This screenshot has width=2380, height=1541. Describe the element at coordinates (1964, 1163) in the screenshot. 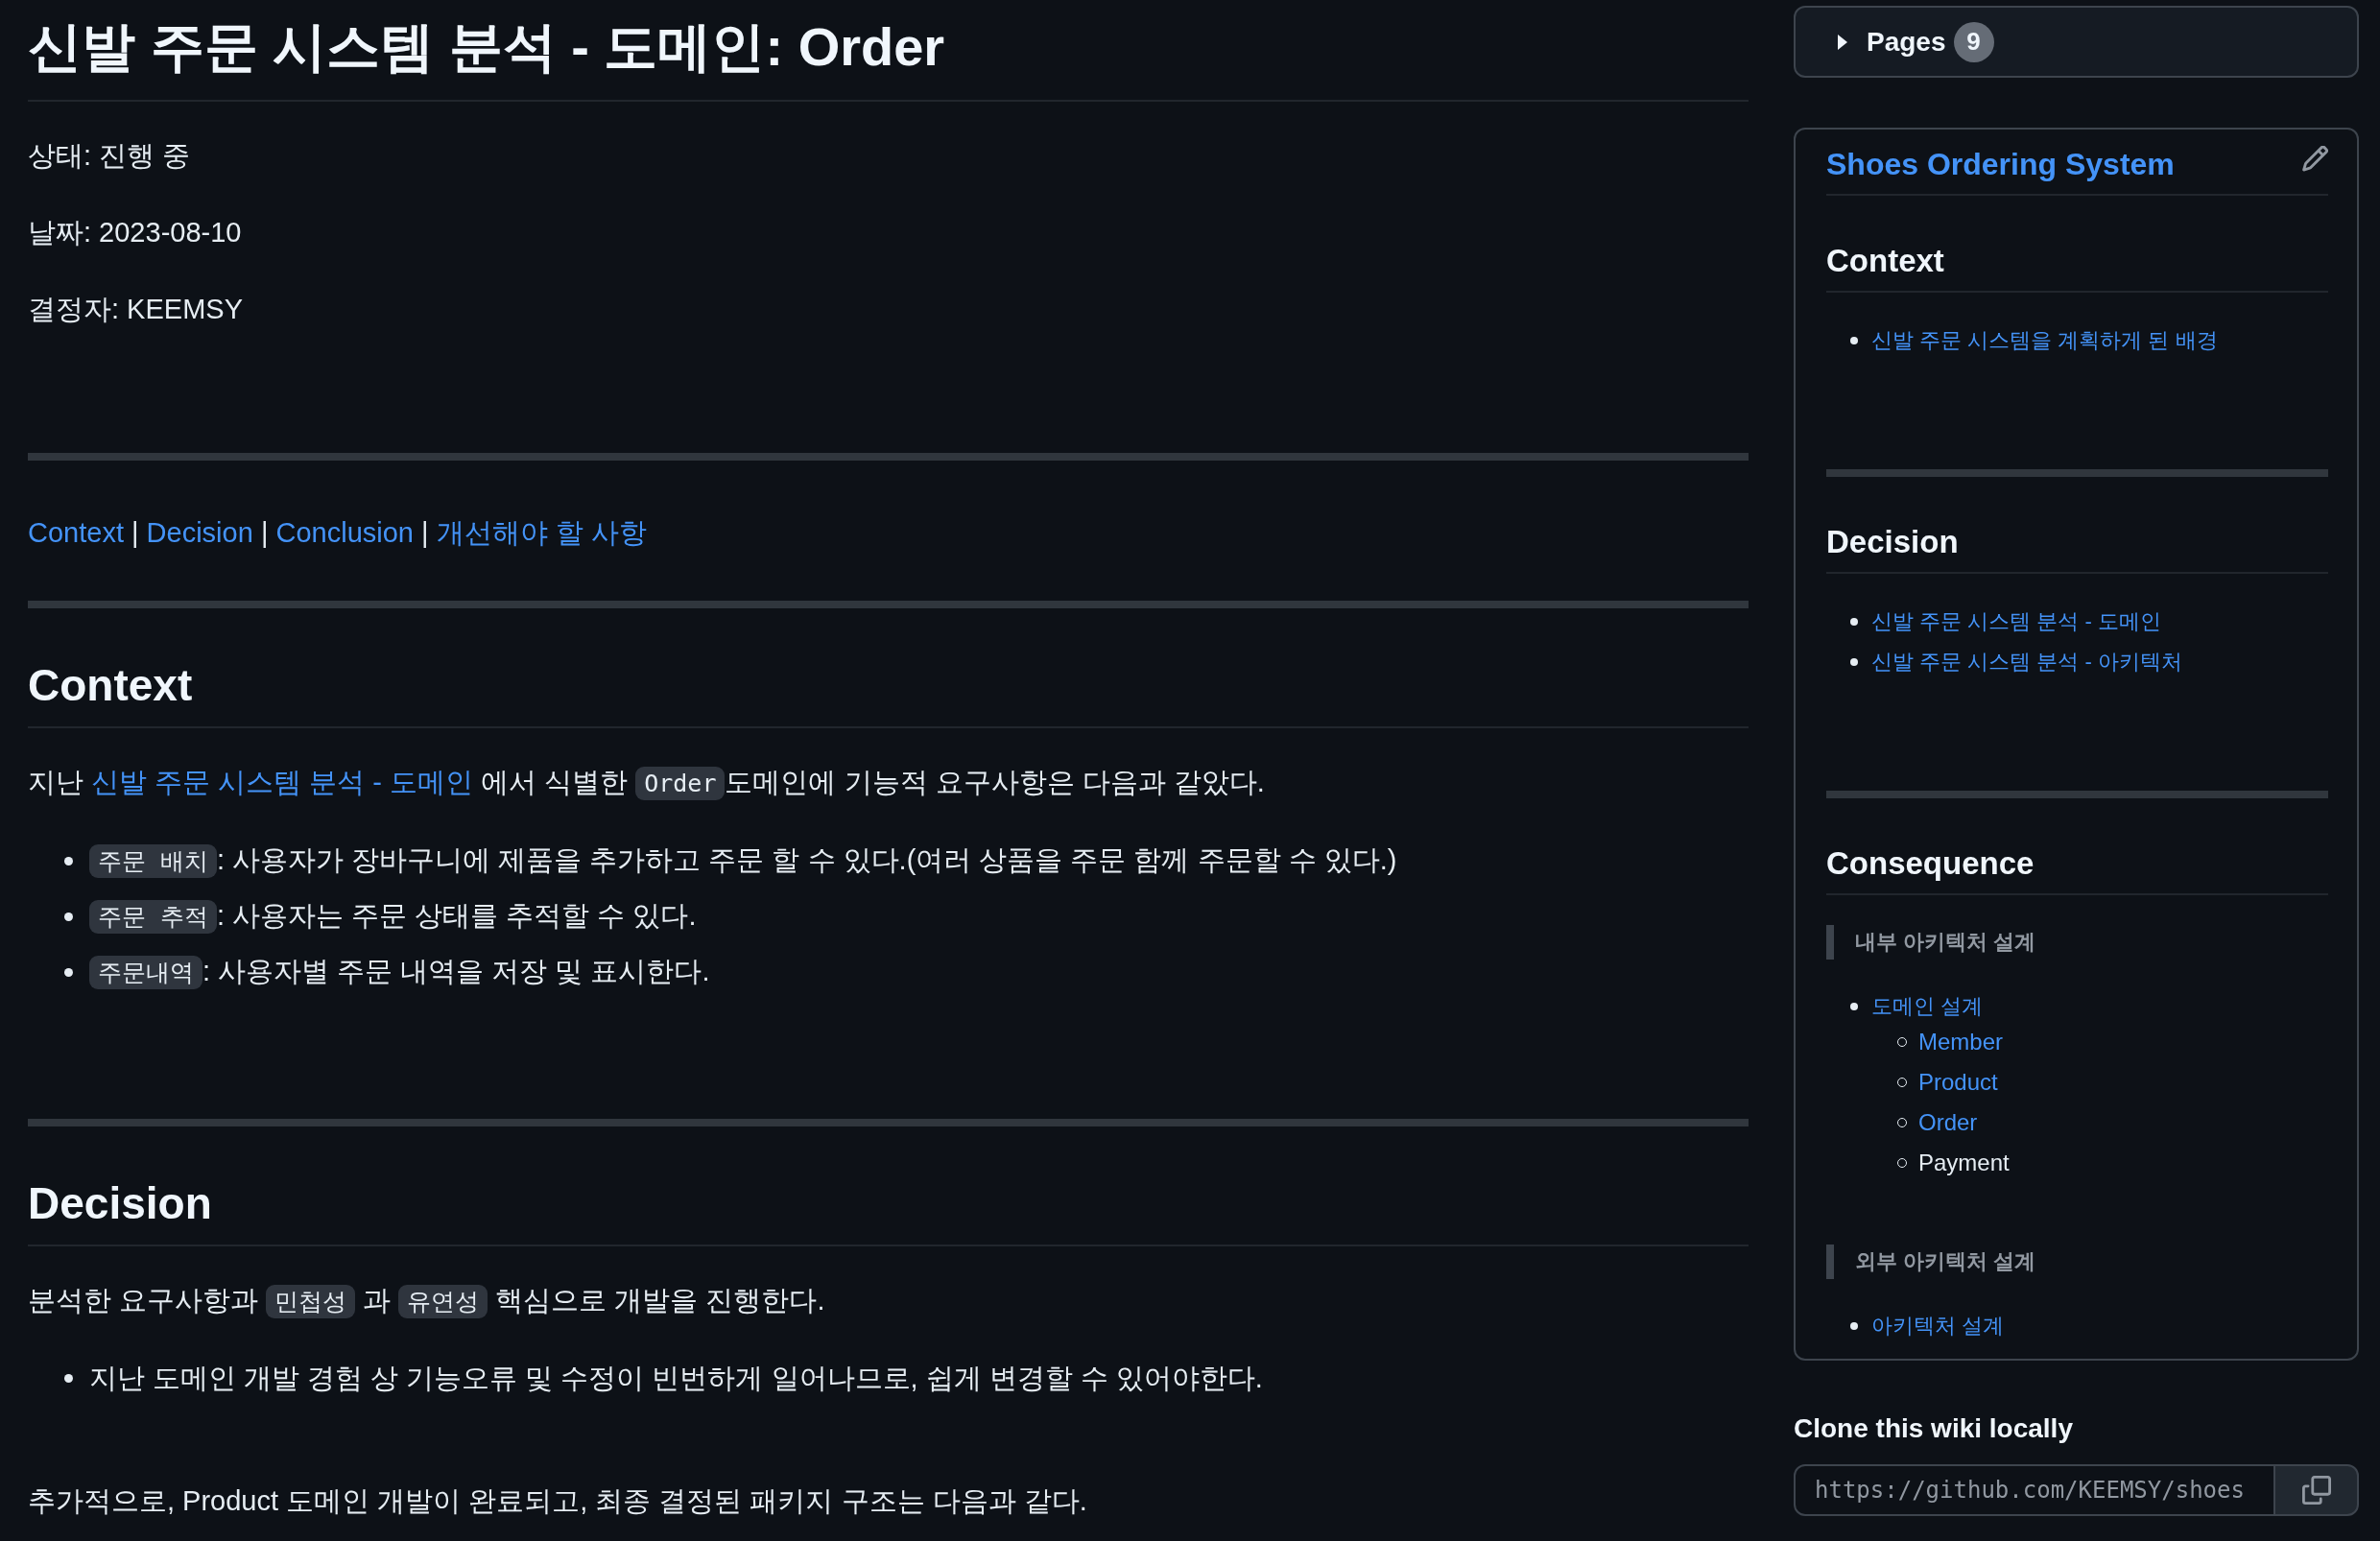

I see `list-item-text: Payment` at that location.